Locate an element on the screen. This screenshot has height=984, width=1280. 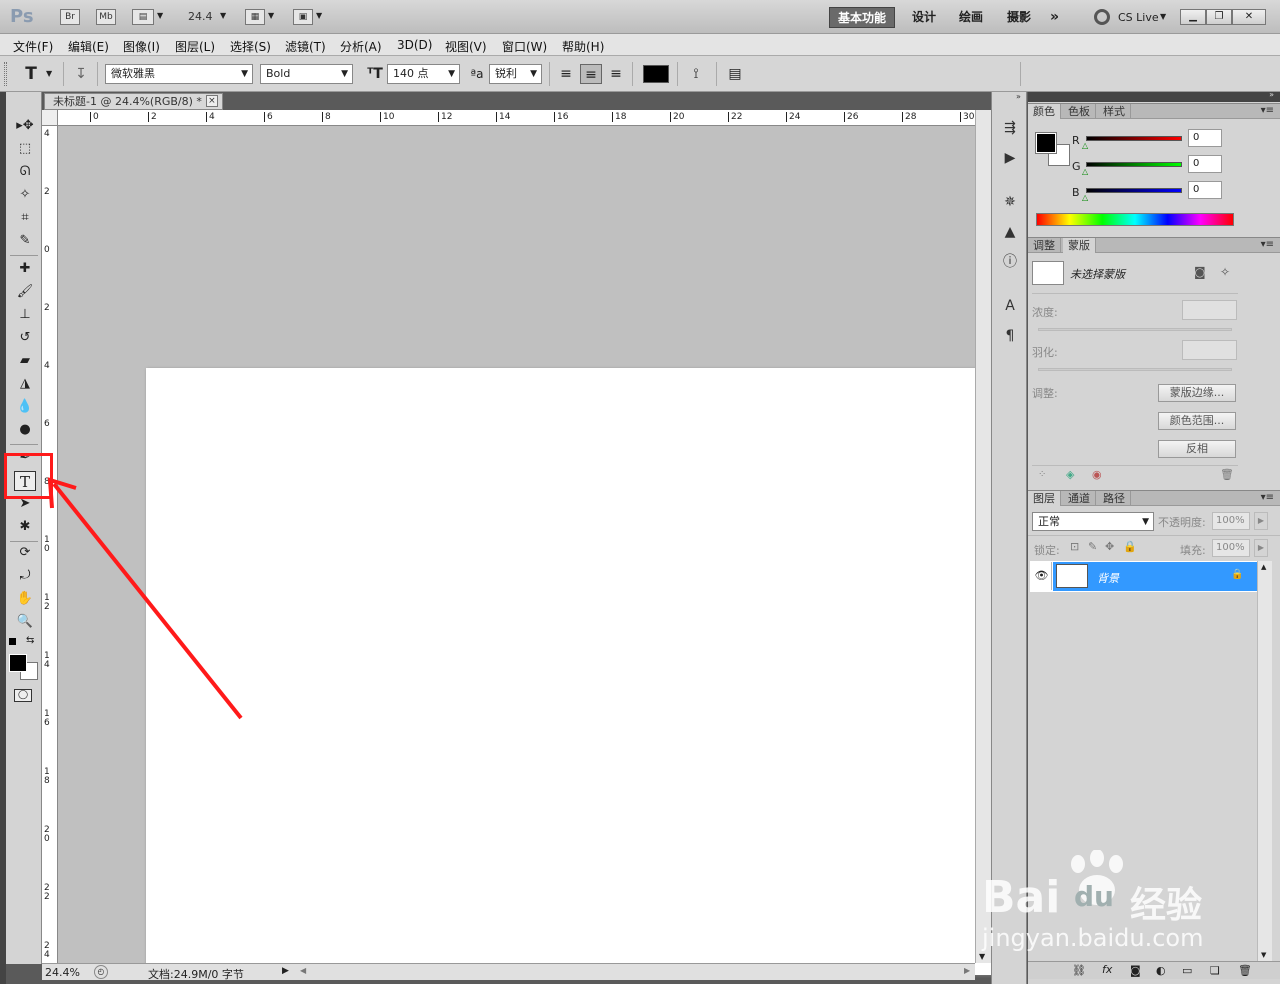
actions-panel-icon: ▶ is located at coordinates (1010, 158).